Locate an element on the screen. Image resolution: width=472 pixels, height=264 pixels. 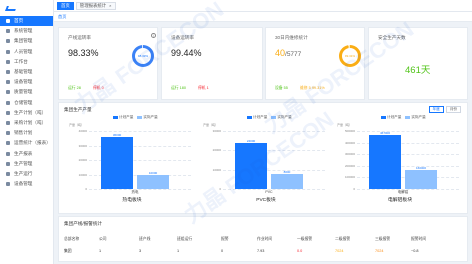
table-cell: 7.93 is located at coordinates (261, 251).